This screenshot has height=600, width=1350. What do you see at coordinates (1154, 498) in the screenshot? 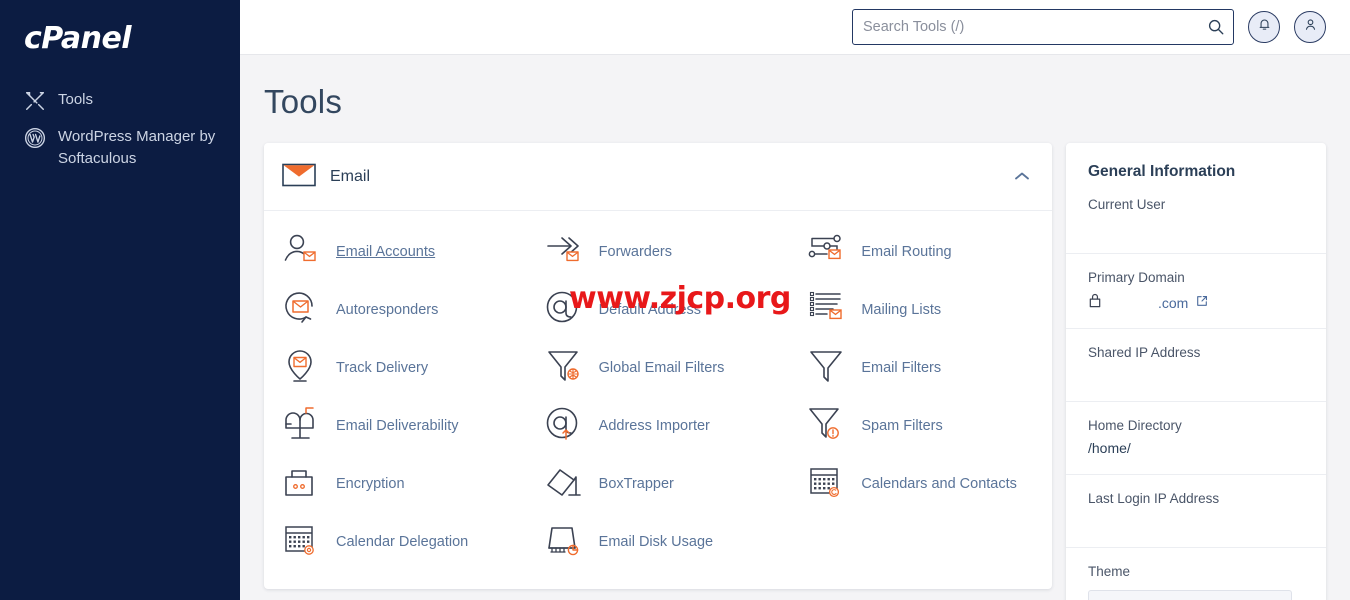
I see `last-login-ip-label: Last Login IP Address` at bounding box center [1154, 498].